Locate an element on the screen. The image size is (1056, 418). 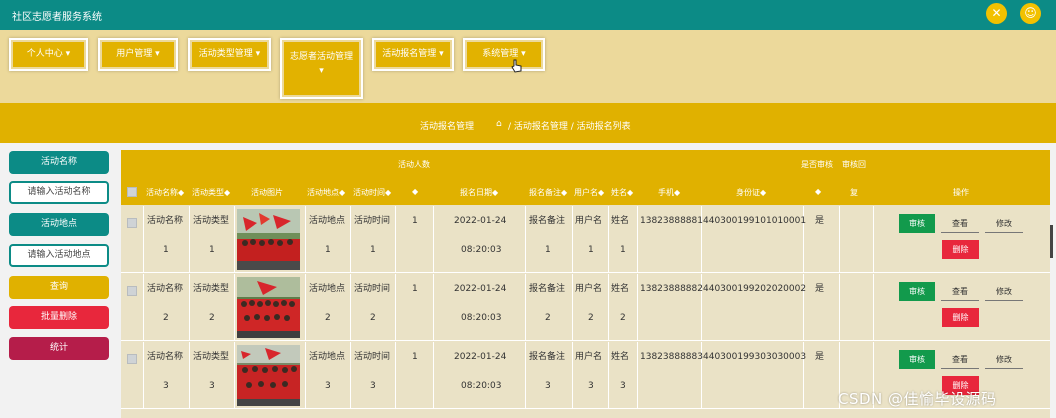
col-phone: 手机◆ is located at coordinates (669, 192).